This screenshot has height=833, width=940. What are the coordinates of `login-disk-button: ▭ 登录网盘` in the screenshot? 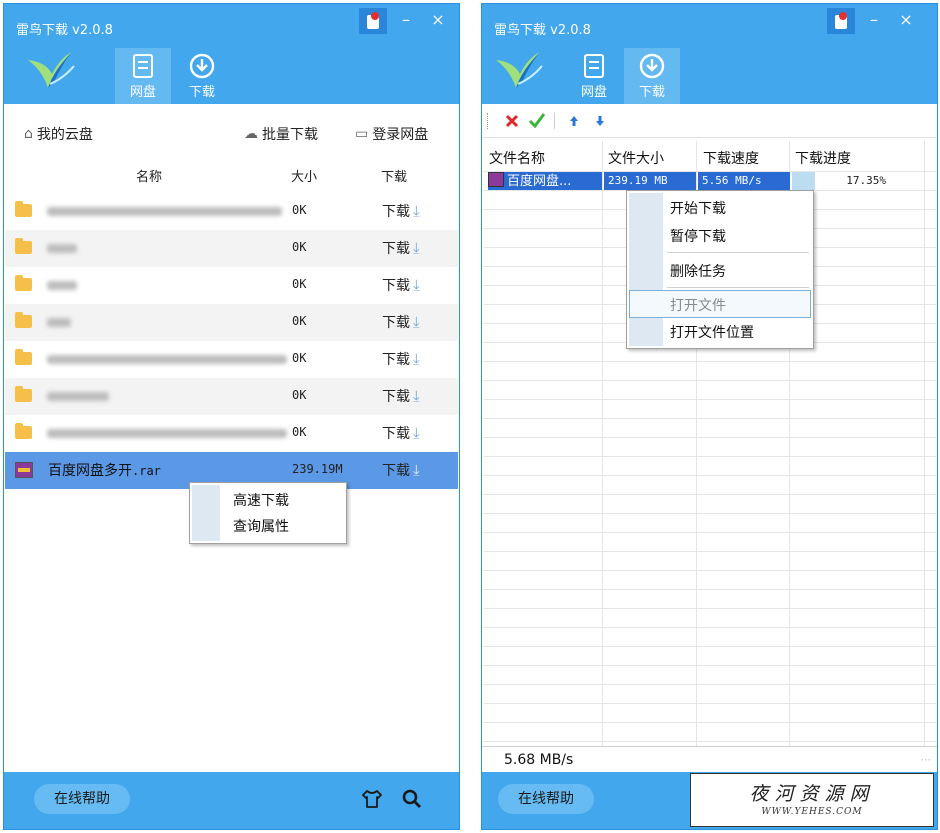 It's located at (391, 134).